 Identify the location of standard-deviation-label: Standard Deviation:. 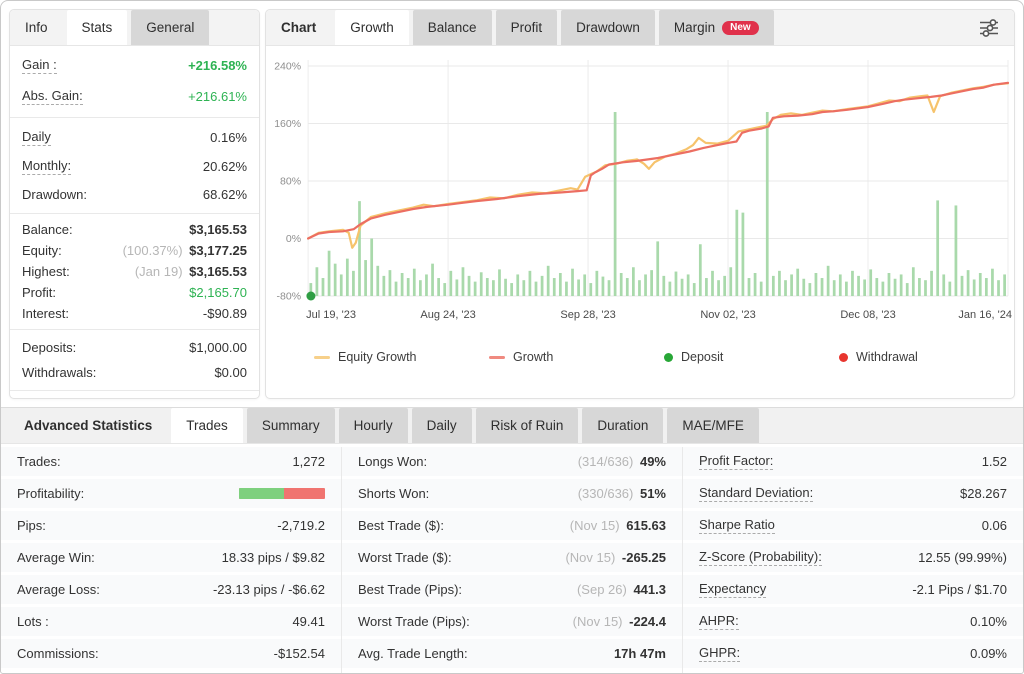
(756, 493).